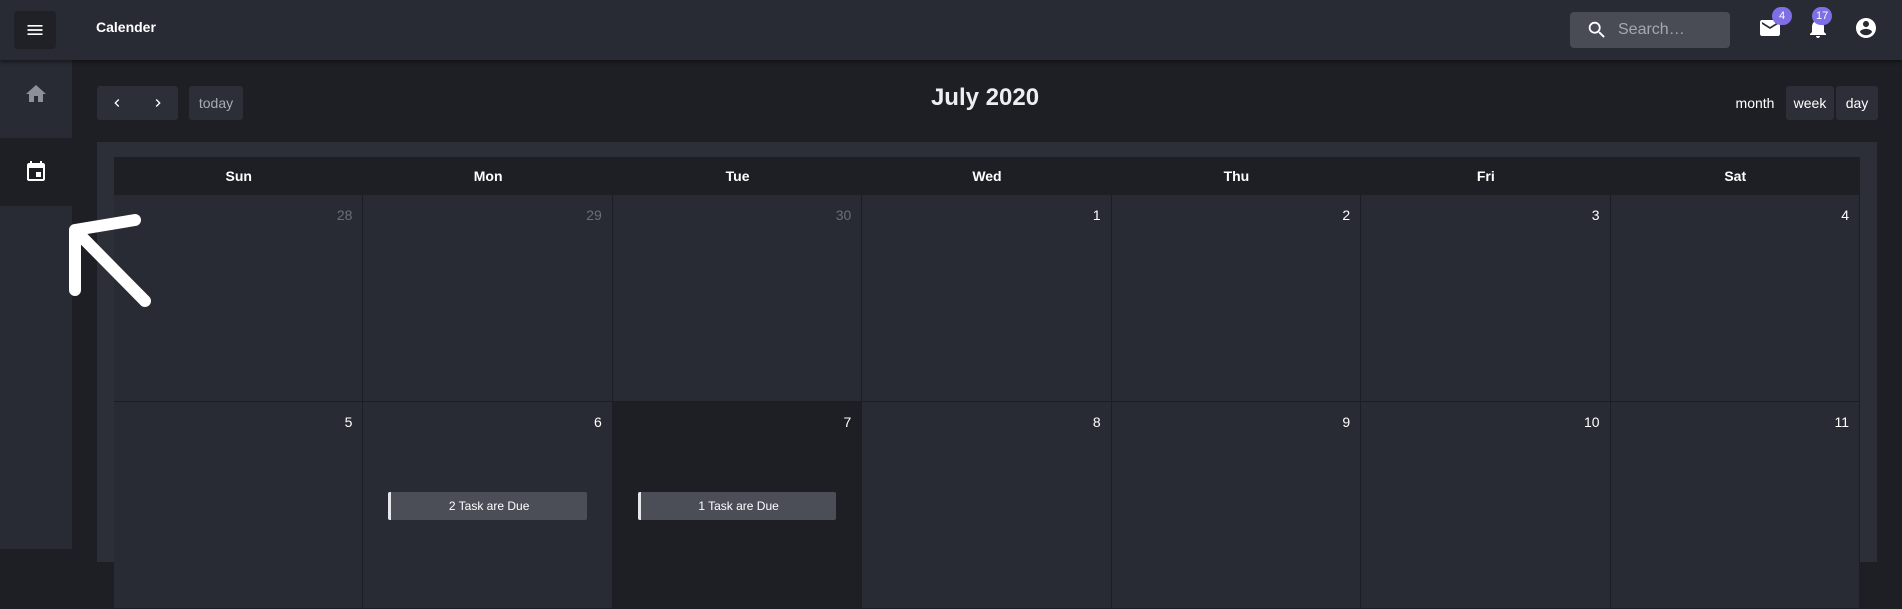  I want to click on prev-month-button, so click(117, 103).